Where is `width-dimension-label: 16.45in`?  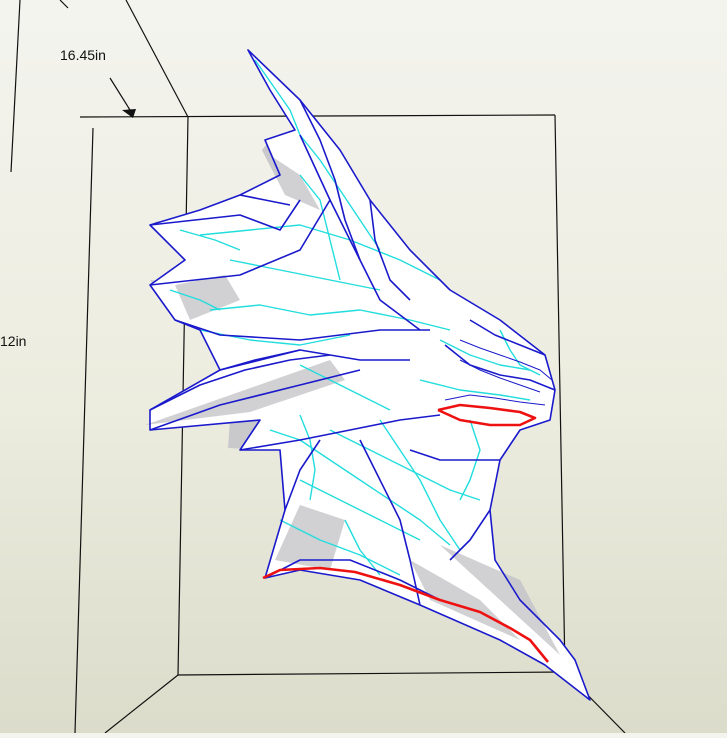 width-dimension-label: 16.45in is located at coordinates (83, 55).